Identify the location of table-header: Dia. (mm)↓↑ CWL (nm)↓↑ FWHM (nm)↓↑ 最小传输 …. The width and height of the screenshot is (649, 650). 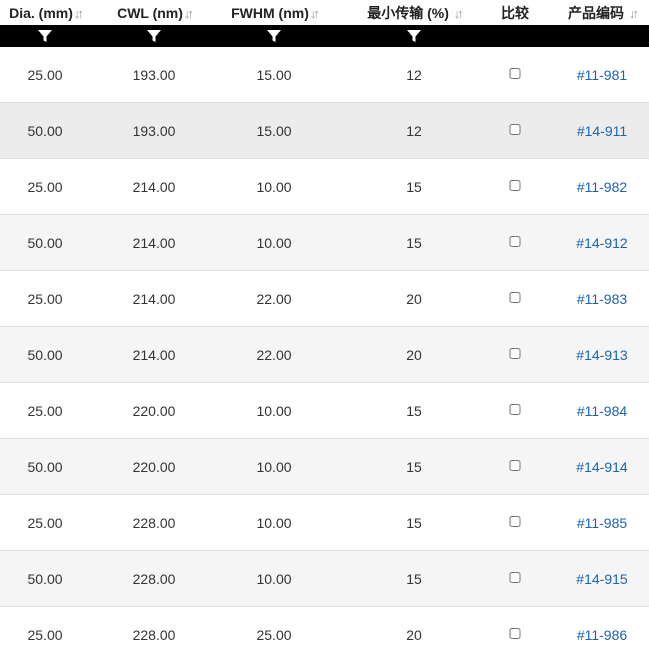
(324, 12).